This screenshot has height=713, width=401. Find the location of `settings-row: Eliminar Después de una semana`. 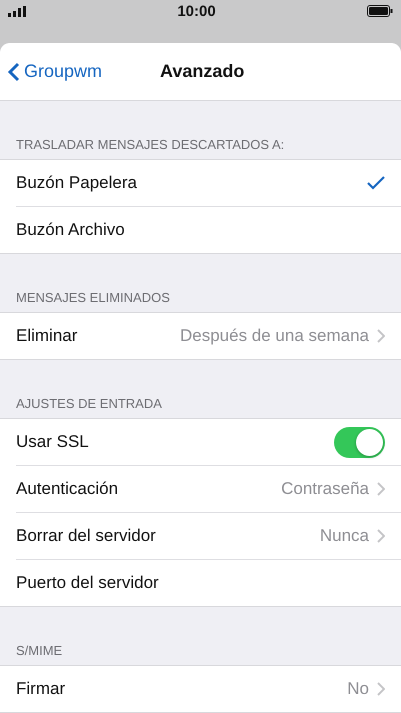

settings-row: Eliminar Después de una semana is located at coordinates (208, 336).